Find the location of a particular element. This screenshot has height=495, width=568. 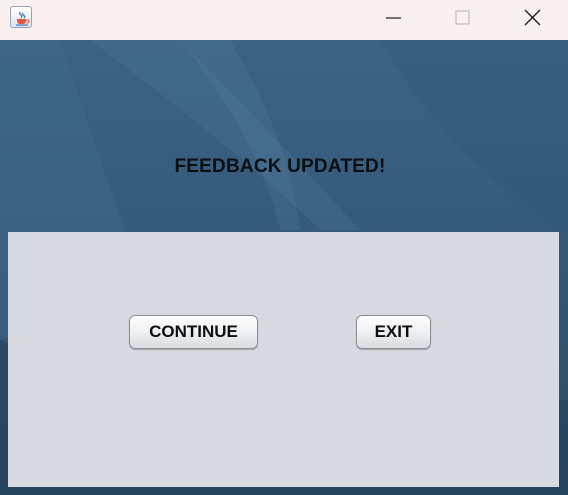

java-cup-icon is located at coordinates (21, 17).